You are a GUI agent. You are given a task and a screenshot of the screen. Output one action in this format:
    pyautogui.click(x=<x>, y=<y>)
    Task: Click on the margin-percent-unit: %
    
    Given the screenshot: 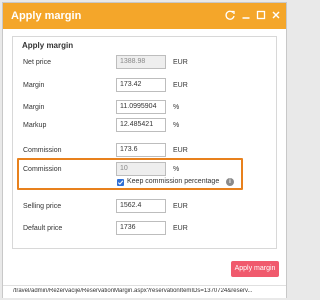 What is the action you would take?
    pyautogui.click(x=176, y=107)
    